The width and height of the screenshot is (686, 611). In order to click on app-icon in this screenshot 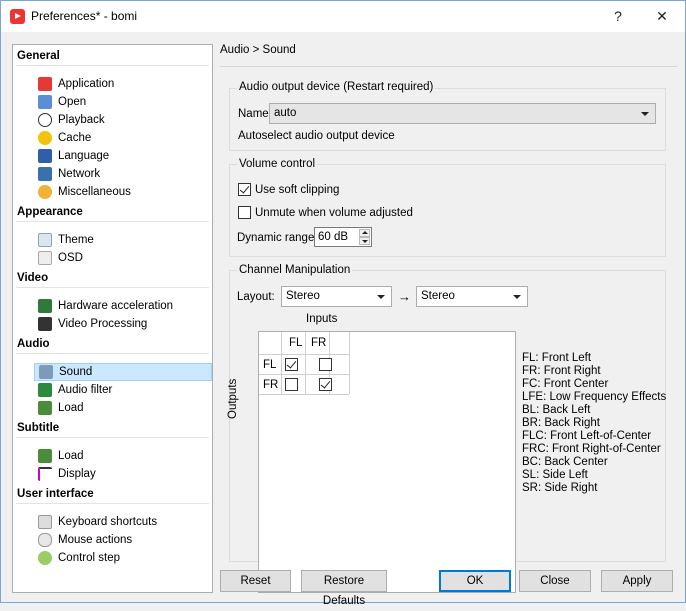, I will do `click(45, 84)`.